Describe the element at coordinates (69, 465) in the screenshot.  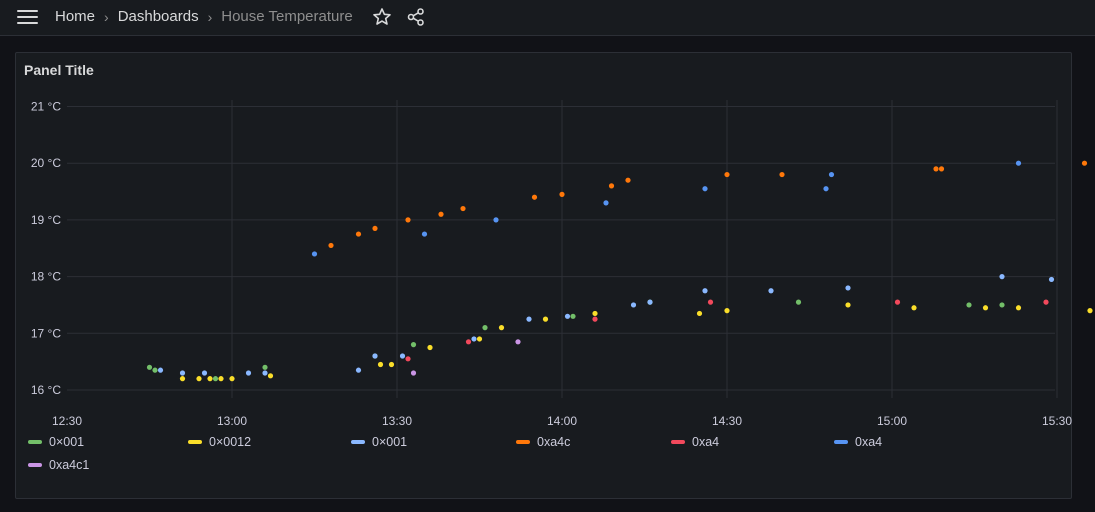
I see `legend-label: 0xa4c1` at that location.